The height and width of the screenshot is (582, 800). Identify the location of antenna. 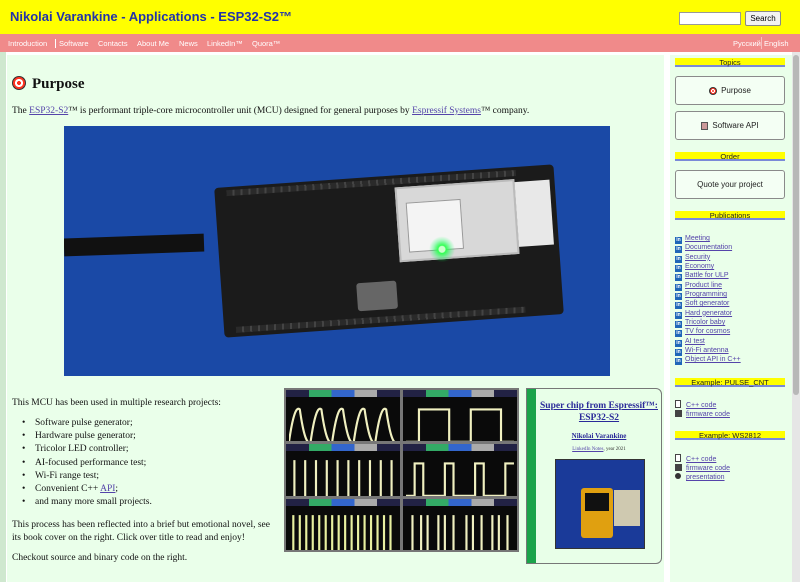
(534, 213).